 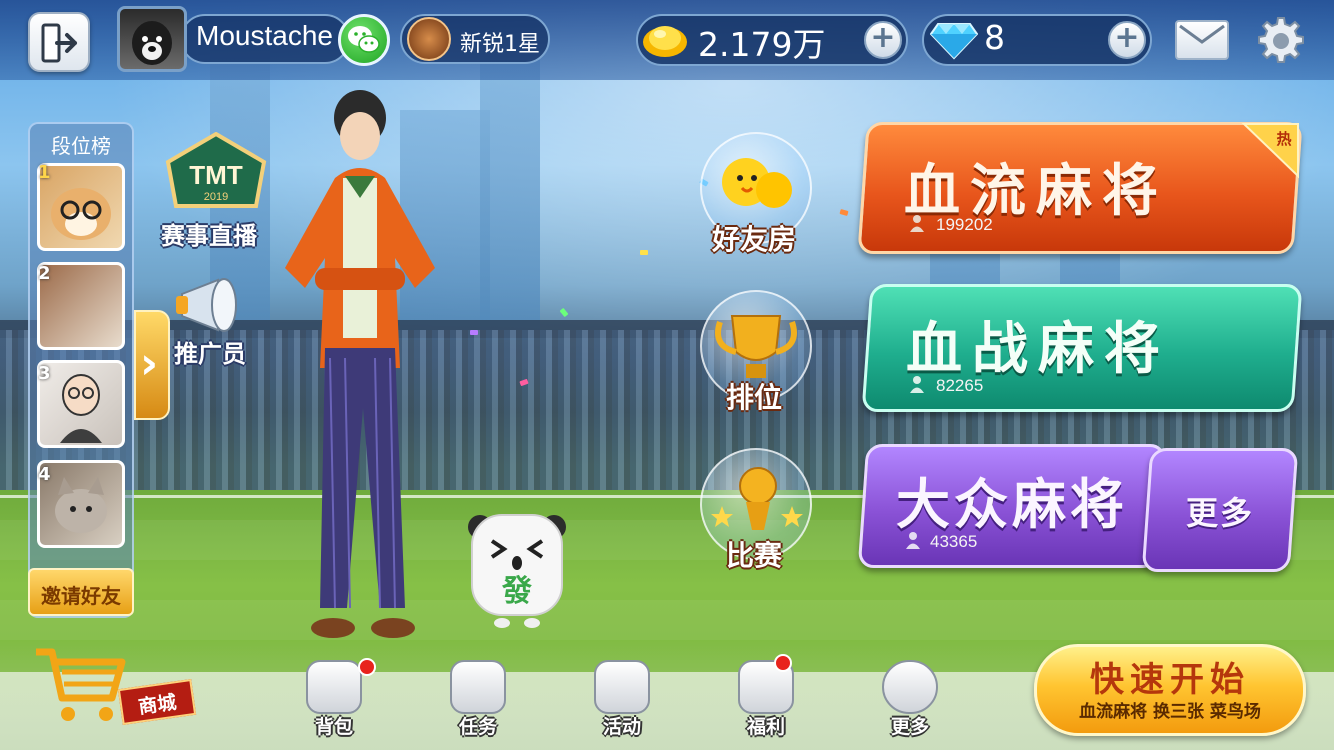 What do you see at coordinates (210, 351) in the screenshot?
I see `promoter-label: 推广员` at bounding box center [210, 351].